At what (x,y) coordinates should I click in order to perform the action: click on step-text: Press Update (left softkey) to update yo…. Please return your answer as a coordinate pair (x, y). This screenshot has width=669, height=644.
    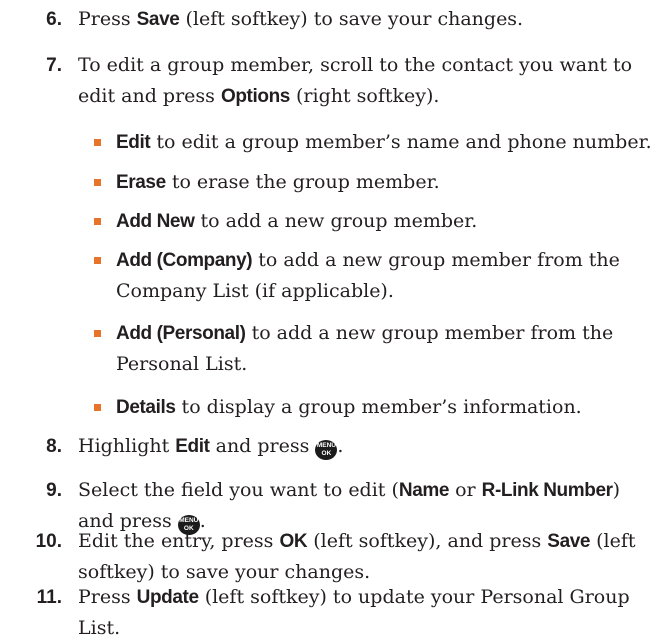
    Looking at the image, I should click on (368, 613).